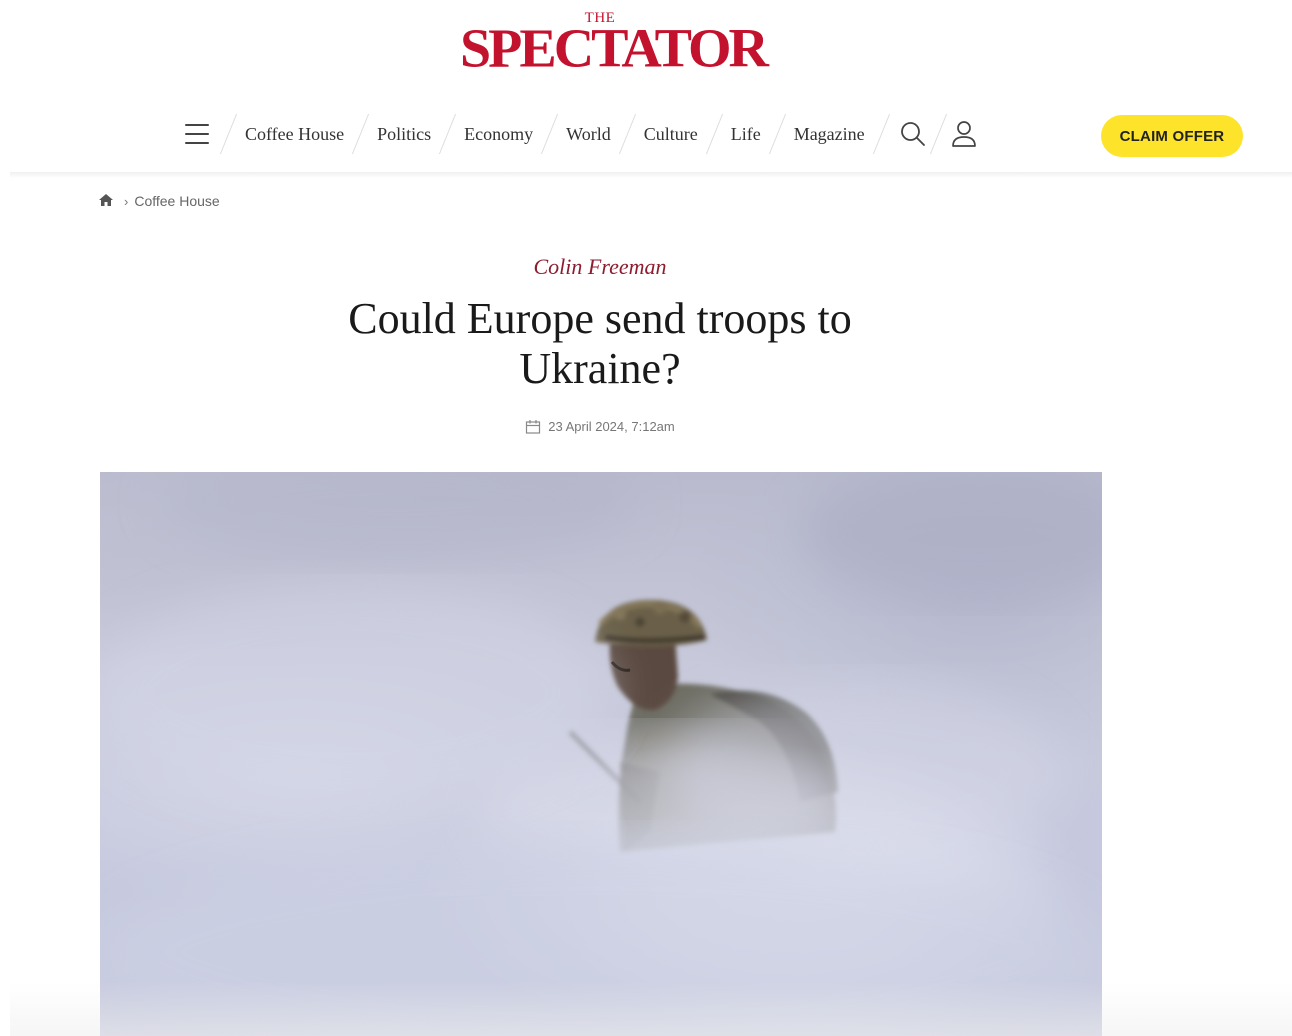 The width and height of the screenshot is (1292, 1036). What do you see at coordinates (671, 134) in the screenshot?
I see `nav-link-culture: Culture` at bounding box center [671, 134].